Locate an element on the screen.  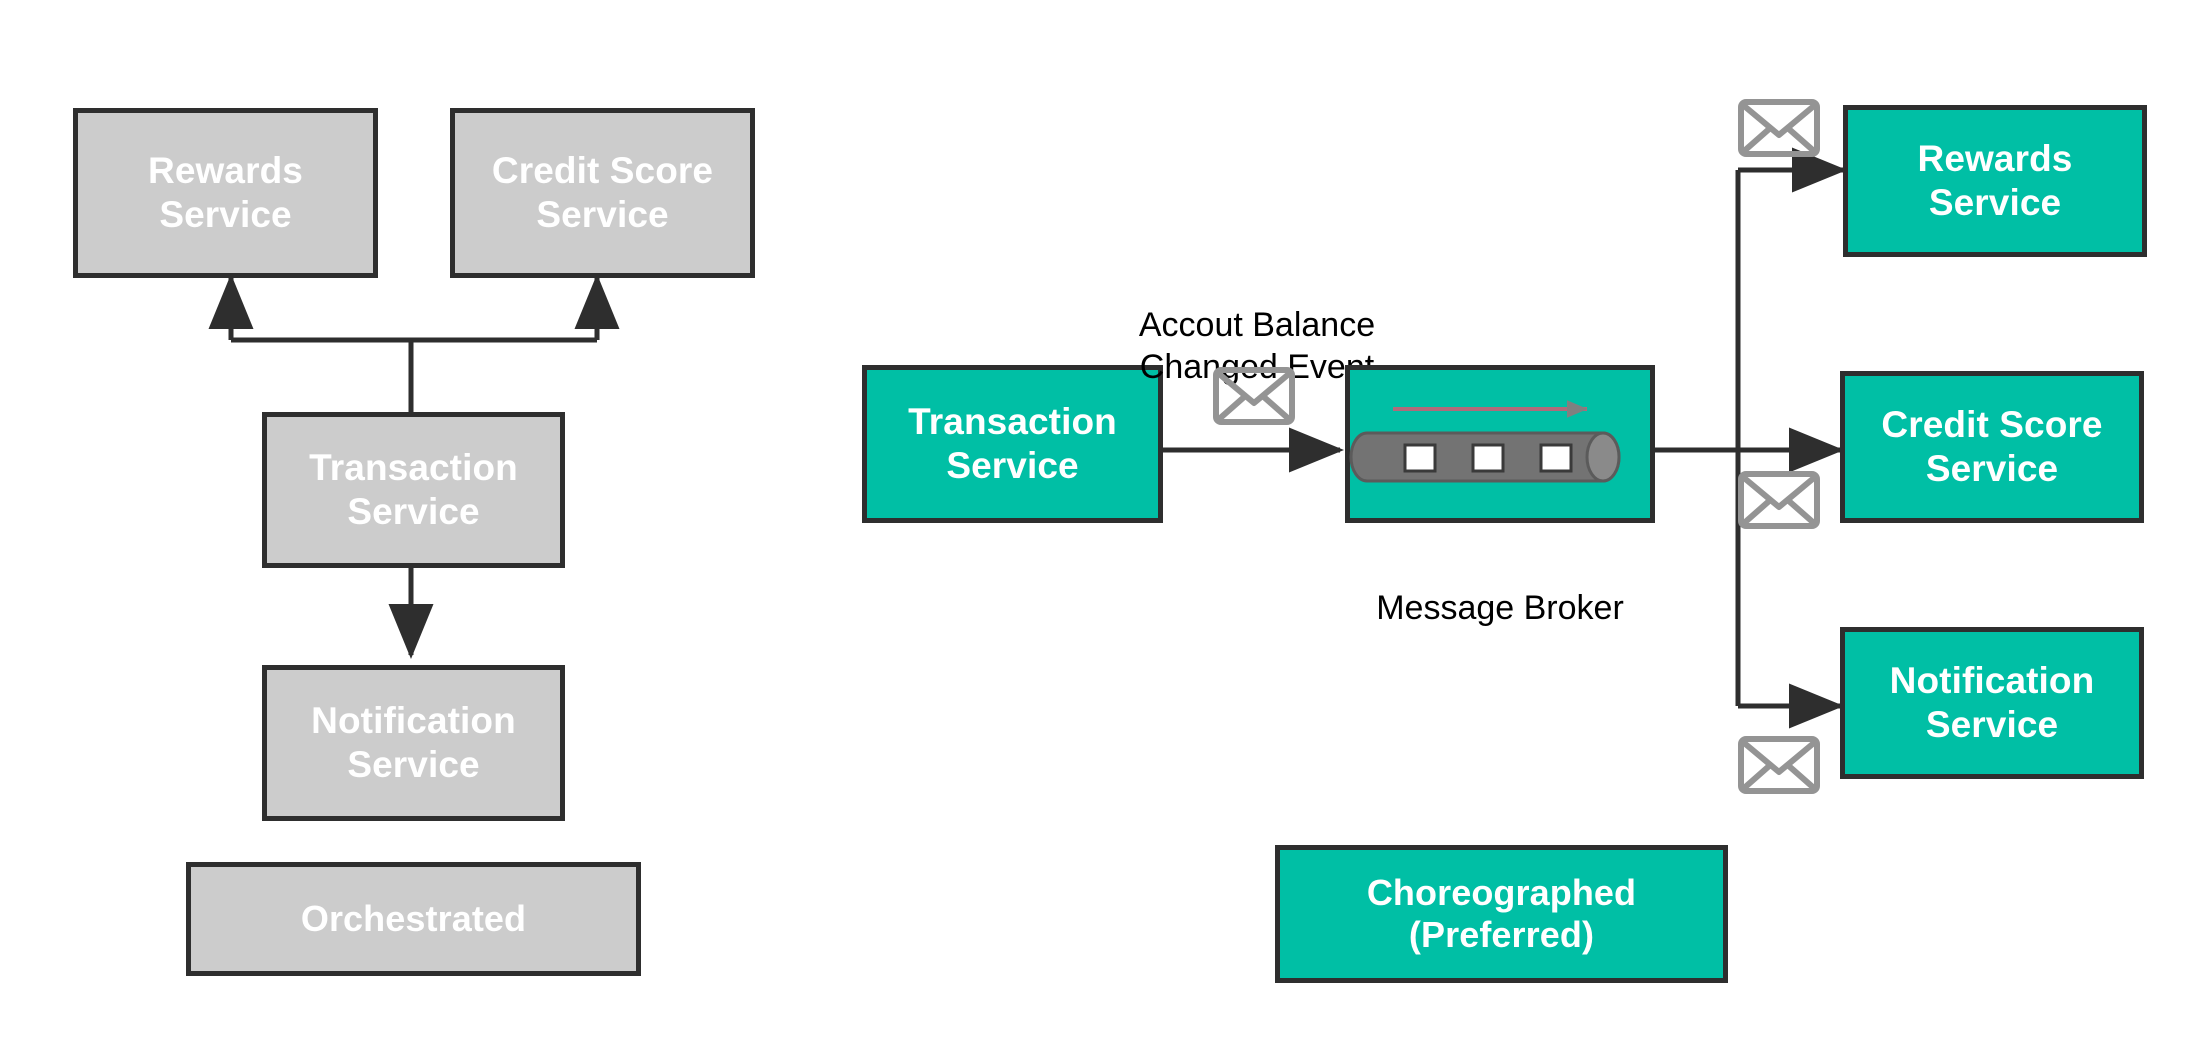
right-notification-service-node: Notification Service is located at coordinates (1992, 703).